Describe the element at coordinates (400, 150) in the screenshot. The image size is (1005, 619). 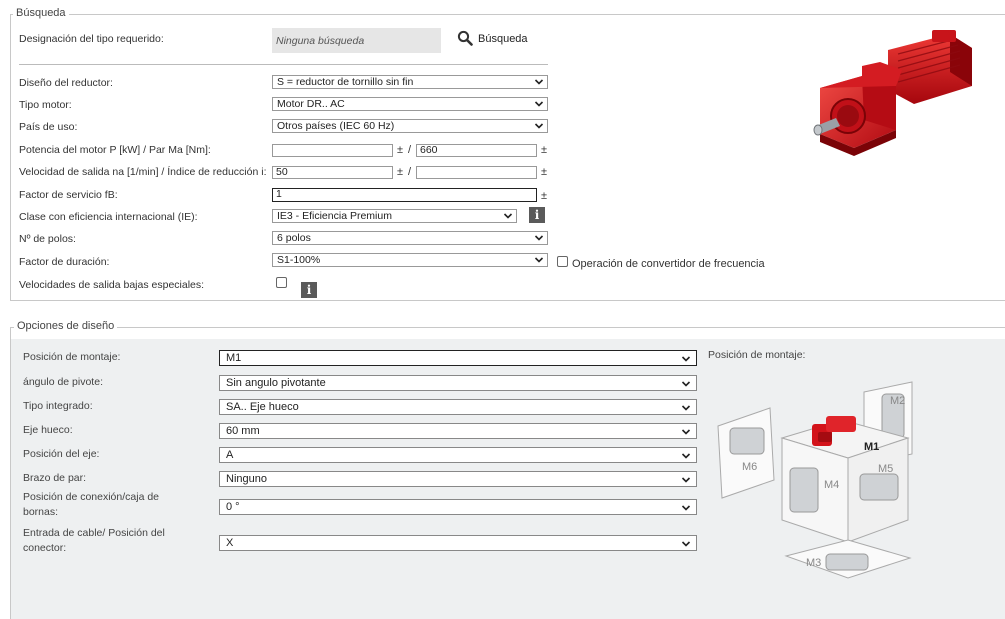
I see `motor-power-plus-minus: ±` at that location.